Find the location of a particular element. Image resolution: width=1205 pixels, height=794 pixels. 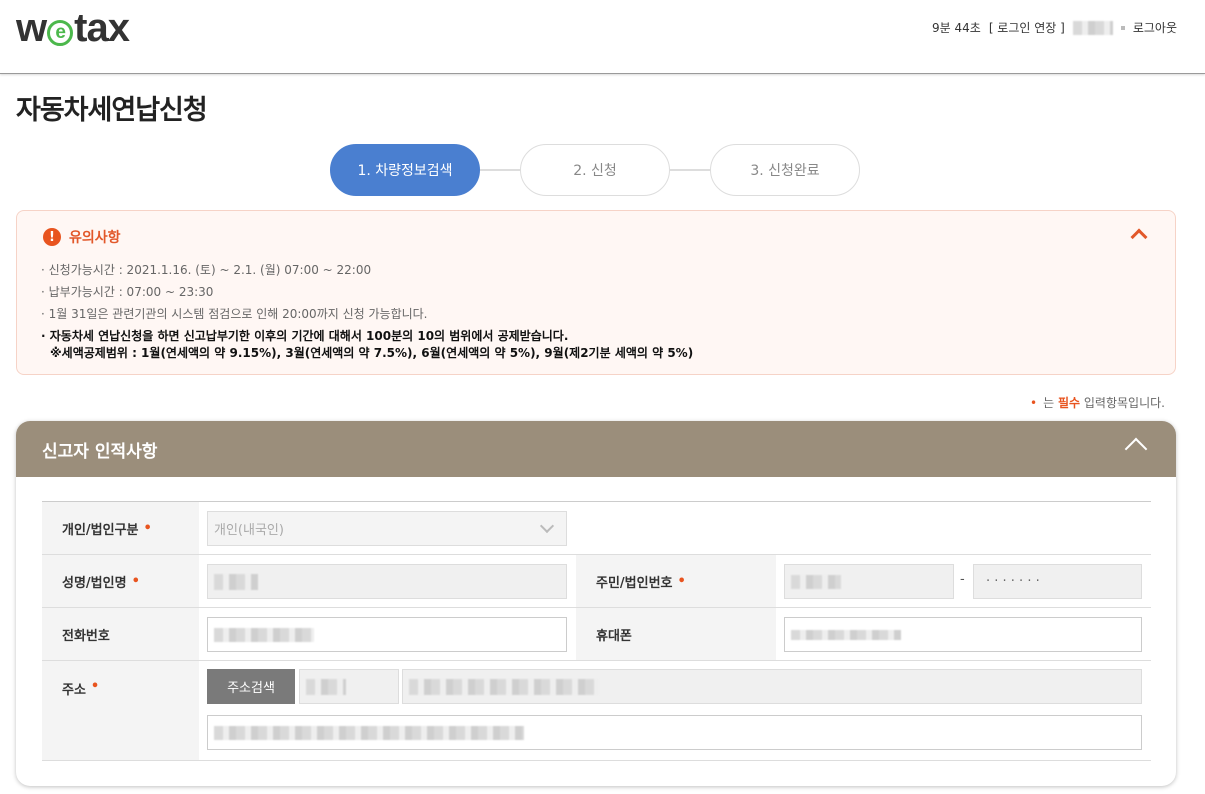

phone-field is located at coordinates (387, 634).